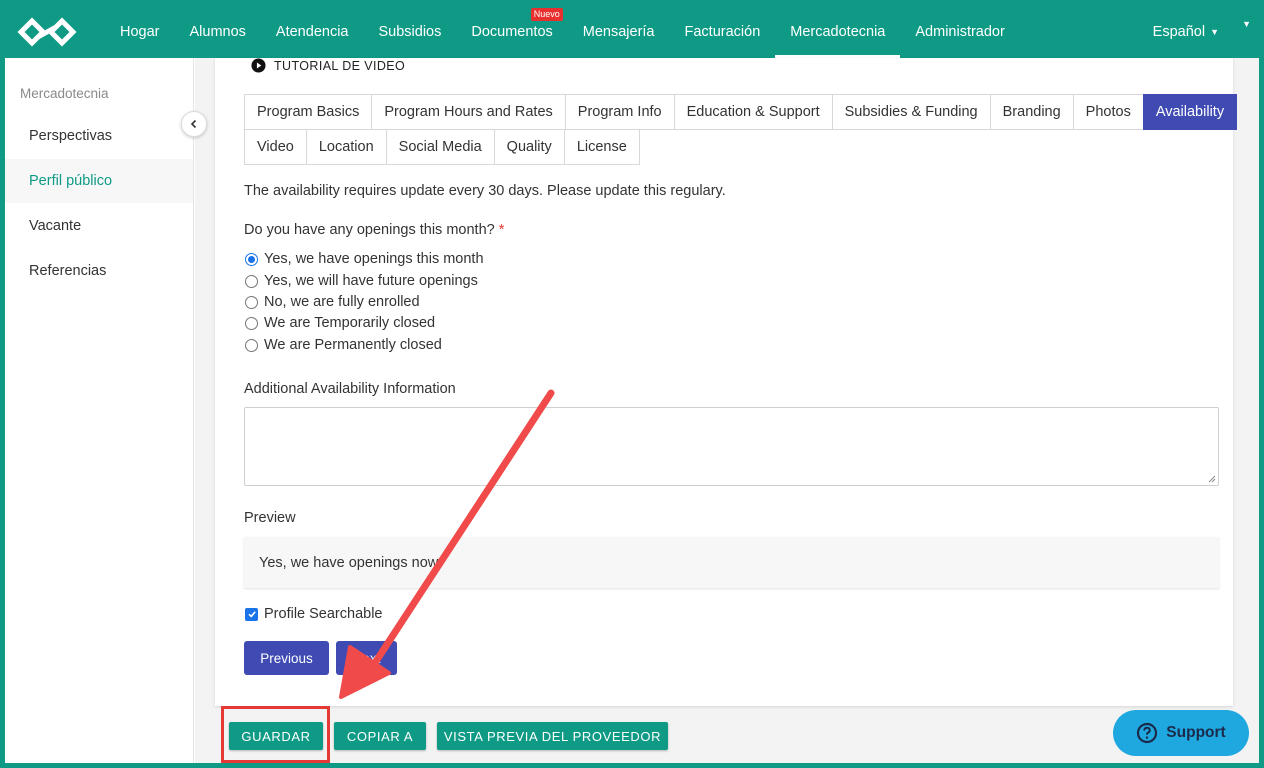  I want to click on option-permanently-closed: We are Permanently closed, so click(343, 345).